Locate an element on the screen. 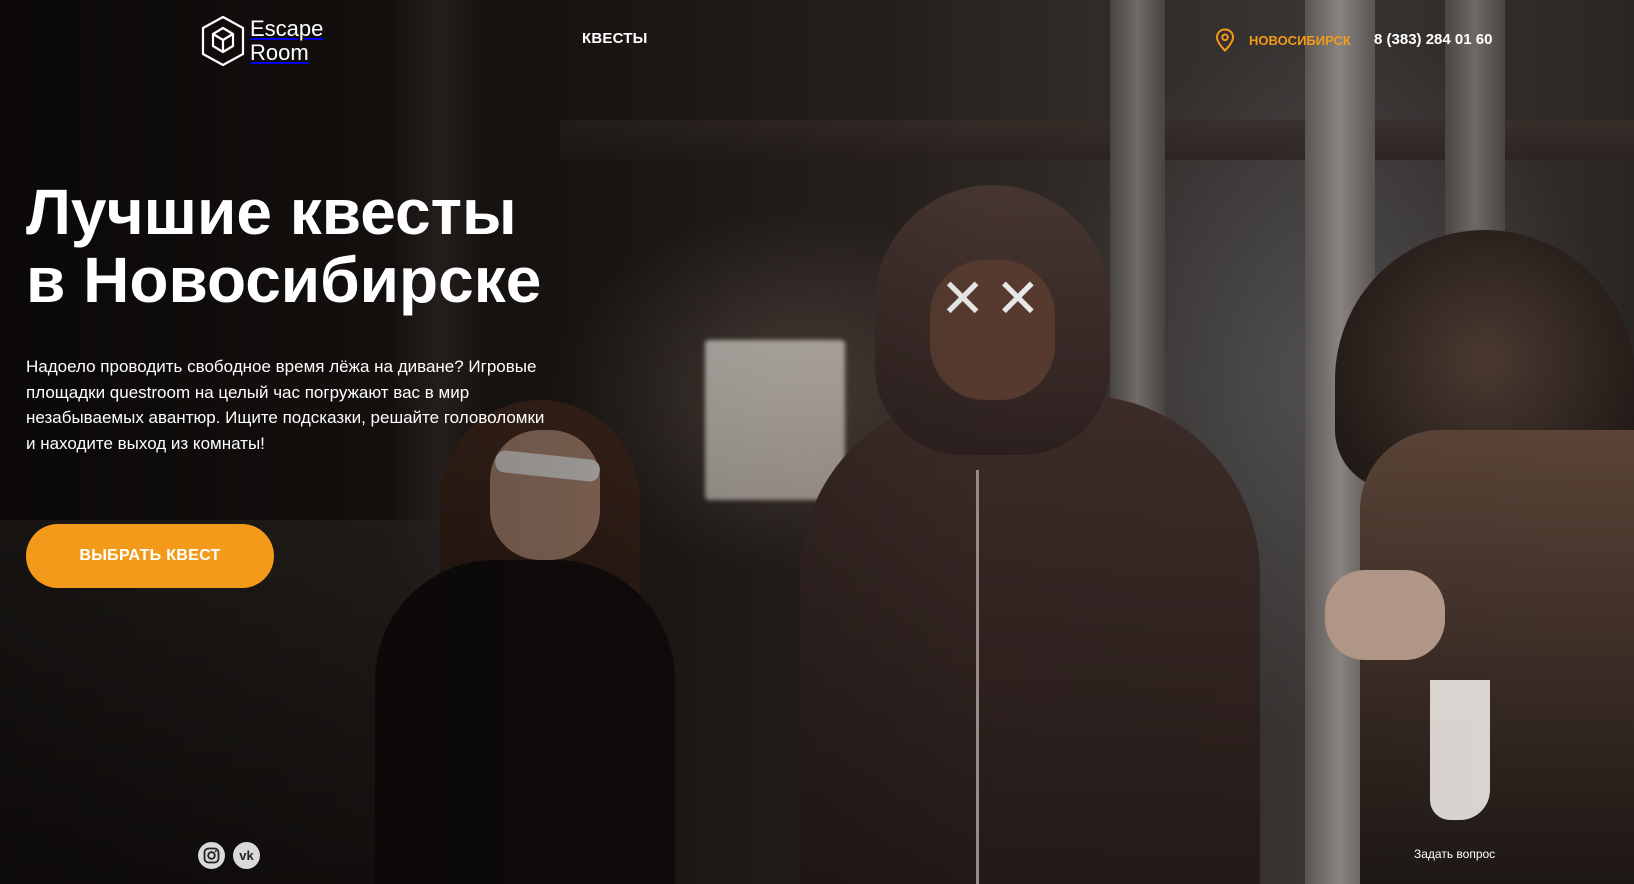  location-pin-icon is located at coordinates (1225, 40).